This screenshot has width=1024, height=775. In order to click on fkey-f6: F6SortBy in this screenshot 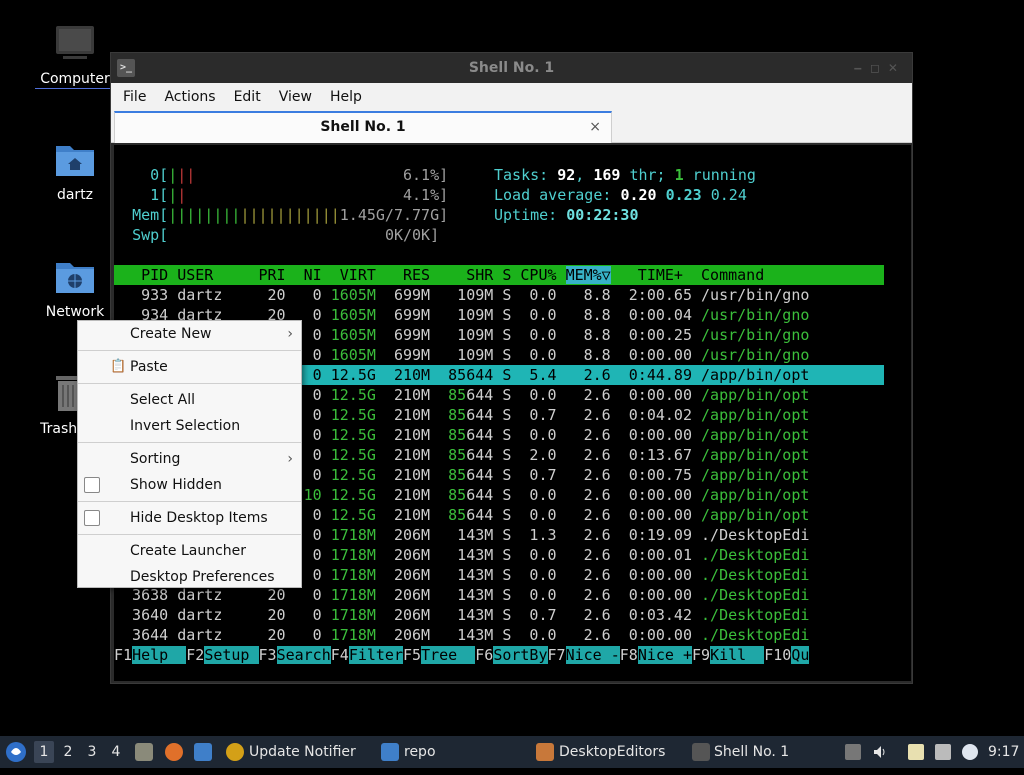, I will do `click(511, 655)`.